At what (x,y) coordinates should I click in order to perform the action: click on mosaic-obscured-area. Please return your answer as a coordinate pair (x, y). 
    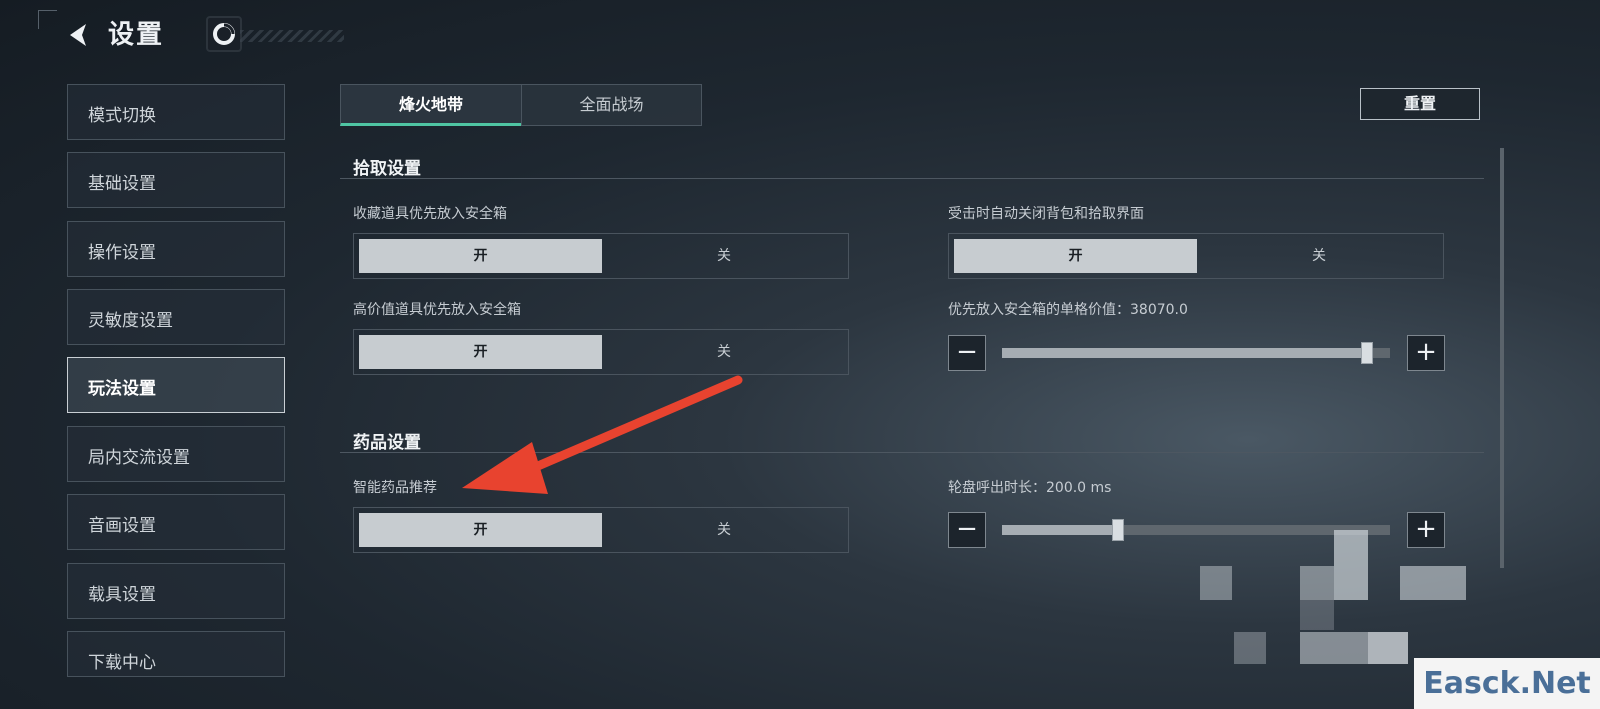
    Looking at the image, I should click on (1333, 600).